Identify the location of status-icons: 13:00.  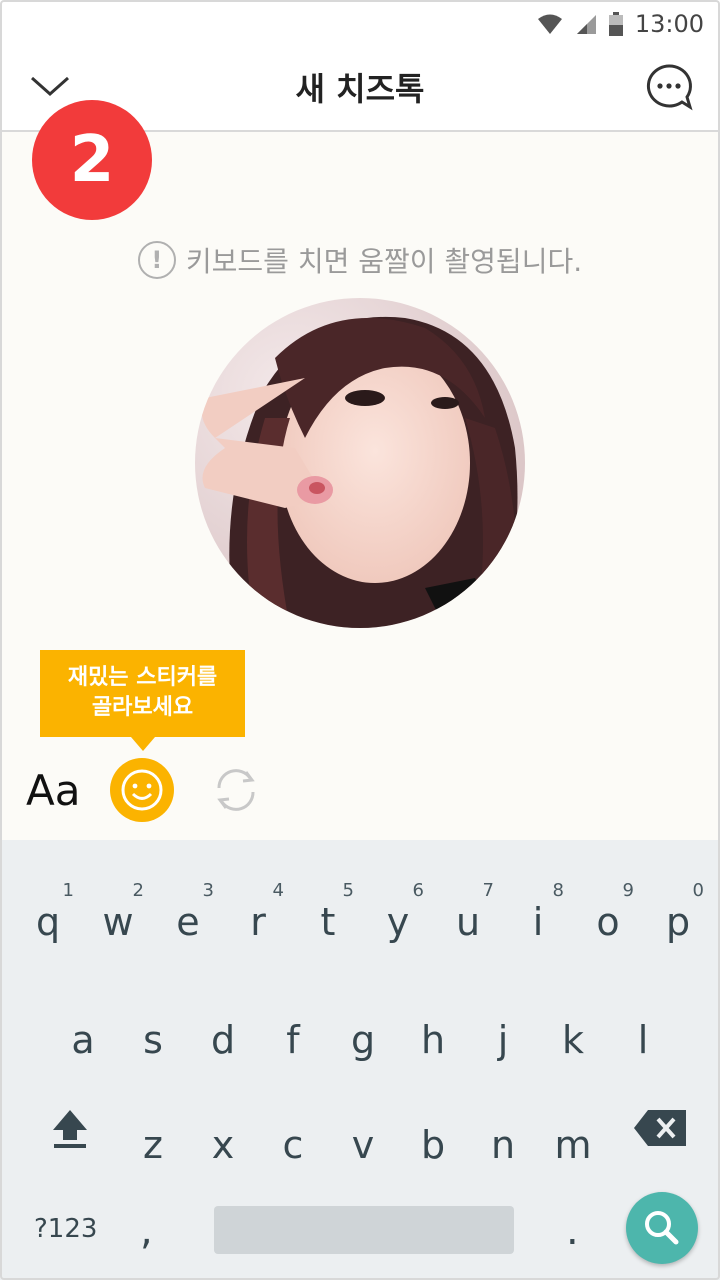
(620, 24).